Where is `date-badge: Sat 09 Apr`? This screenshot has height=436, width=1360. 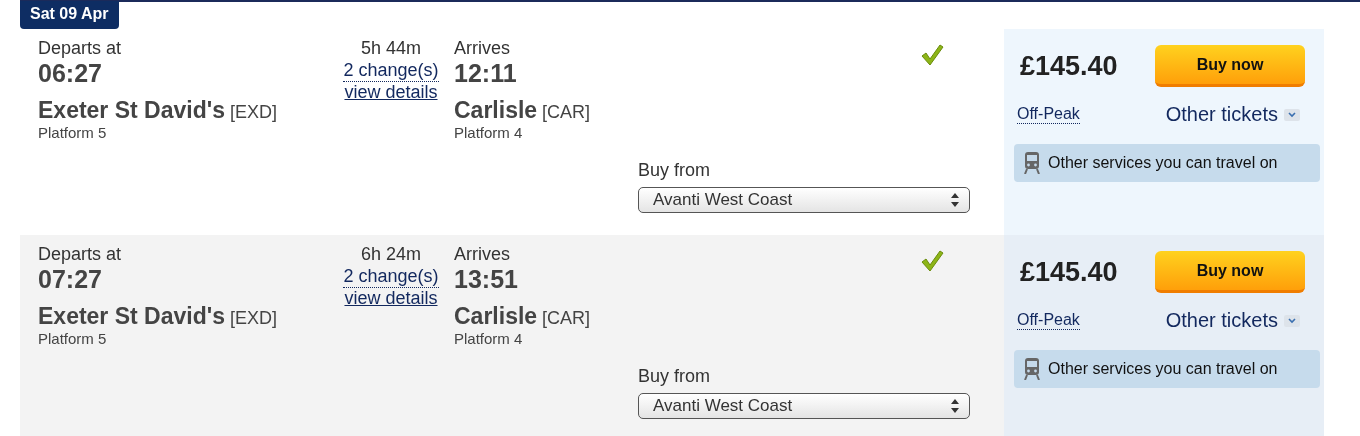 date-badge: Sat 09 Apr is located at coordinates (69, 15).